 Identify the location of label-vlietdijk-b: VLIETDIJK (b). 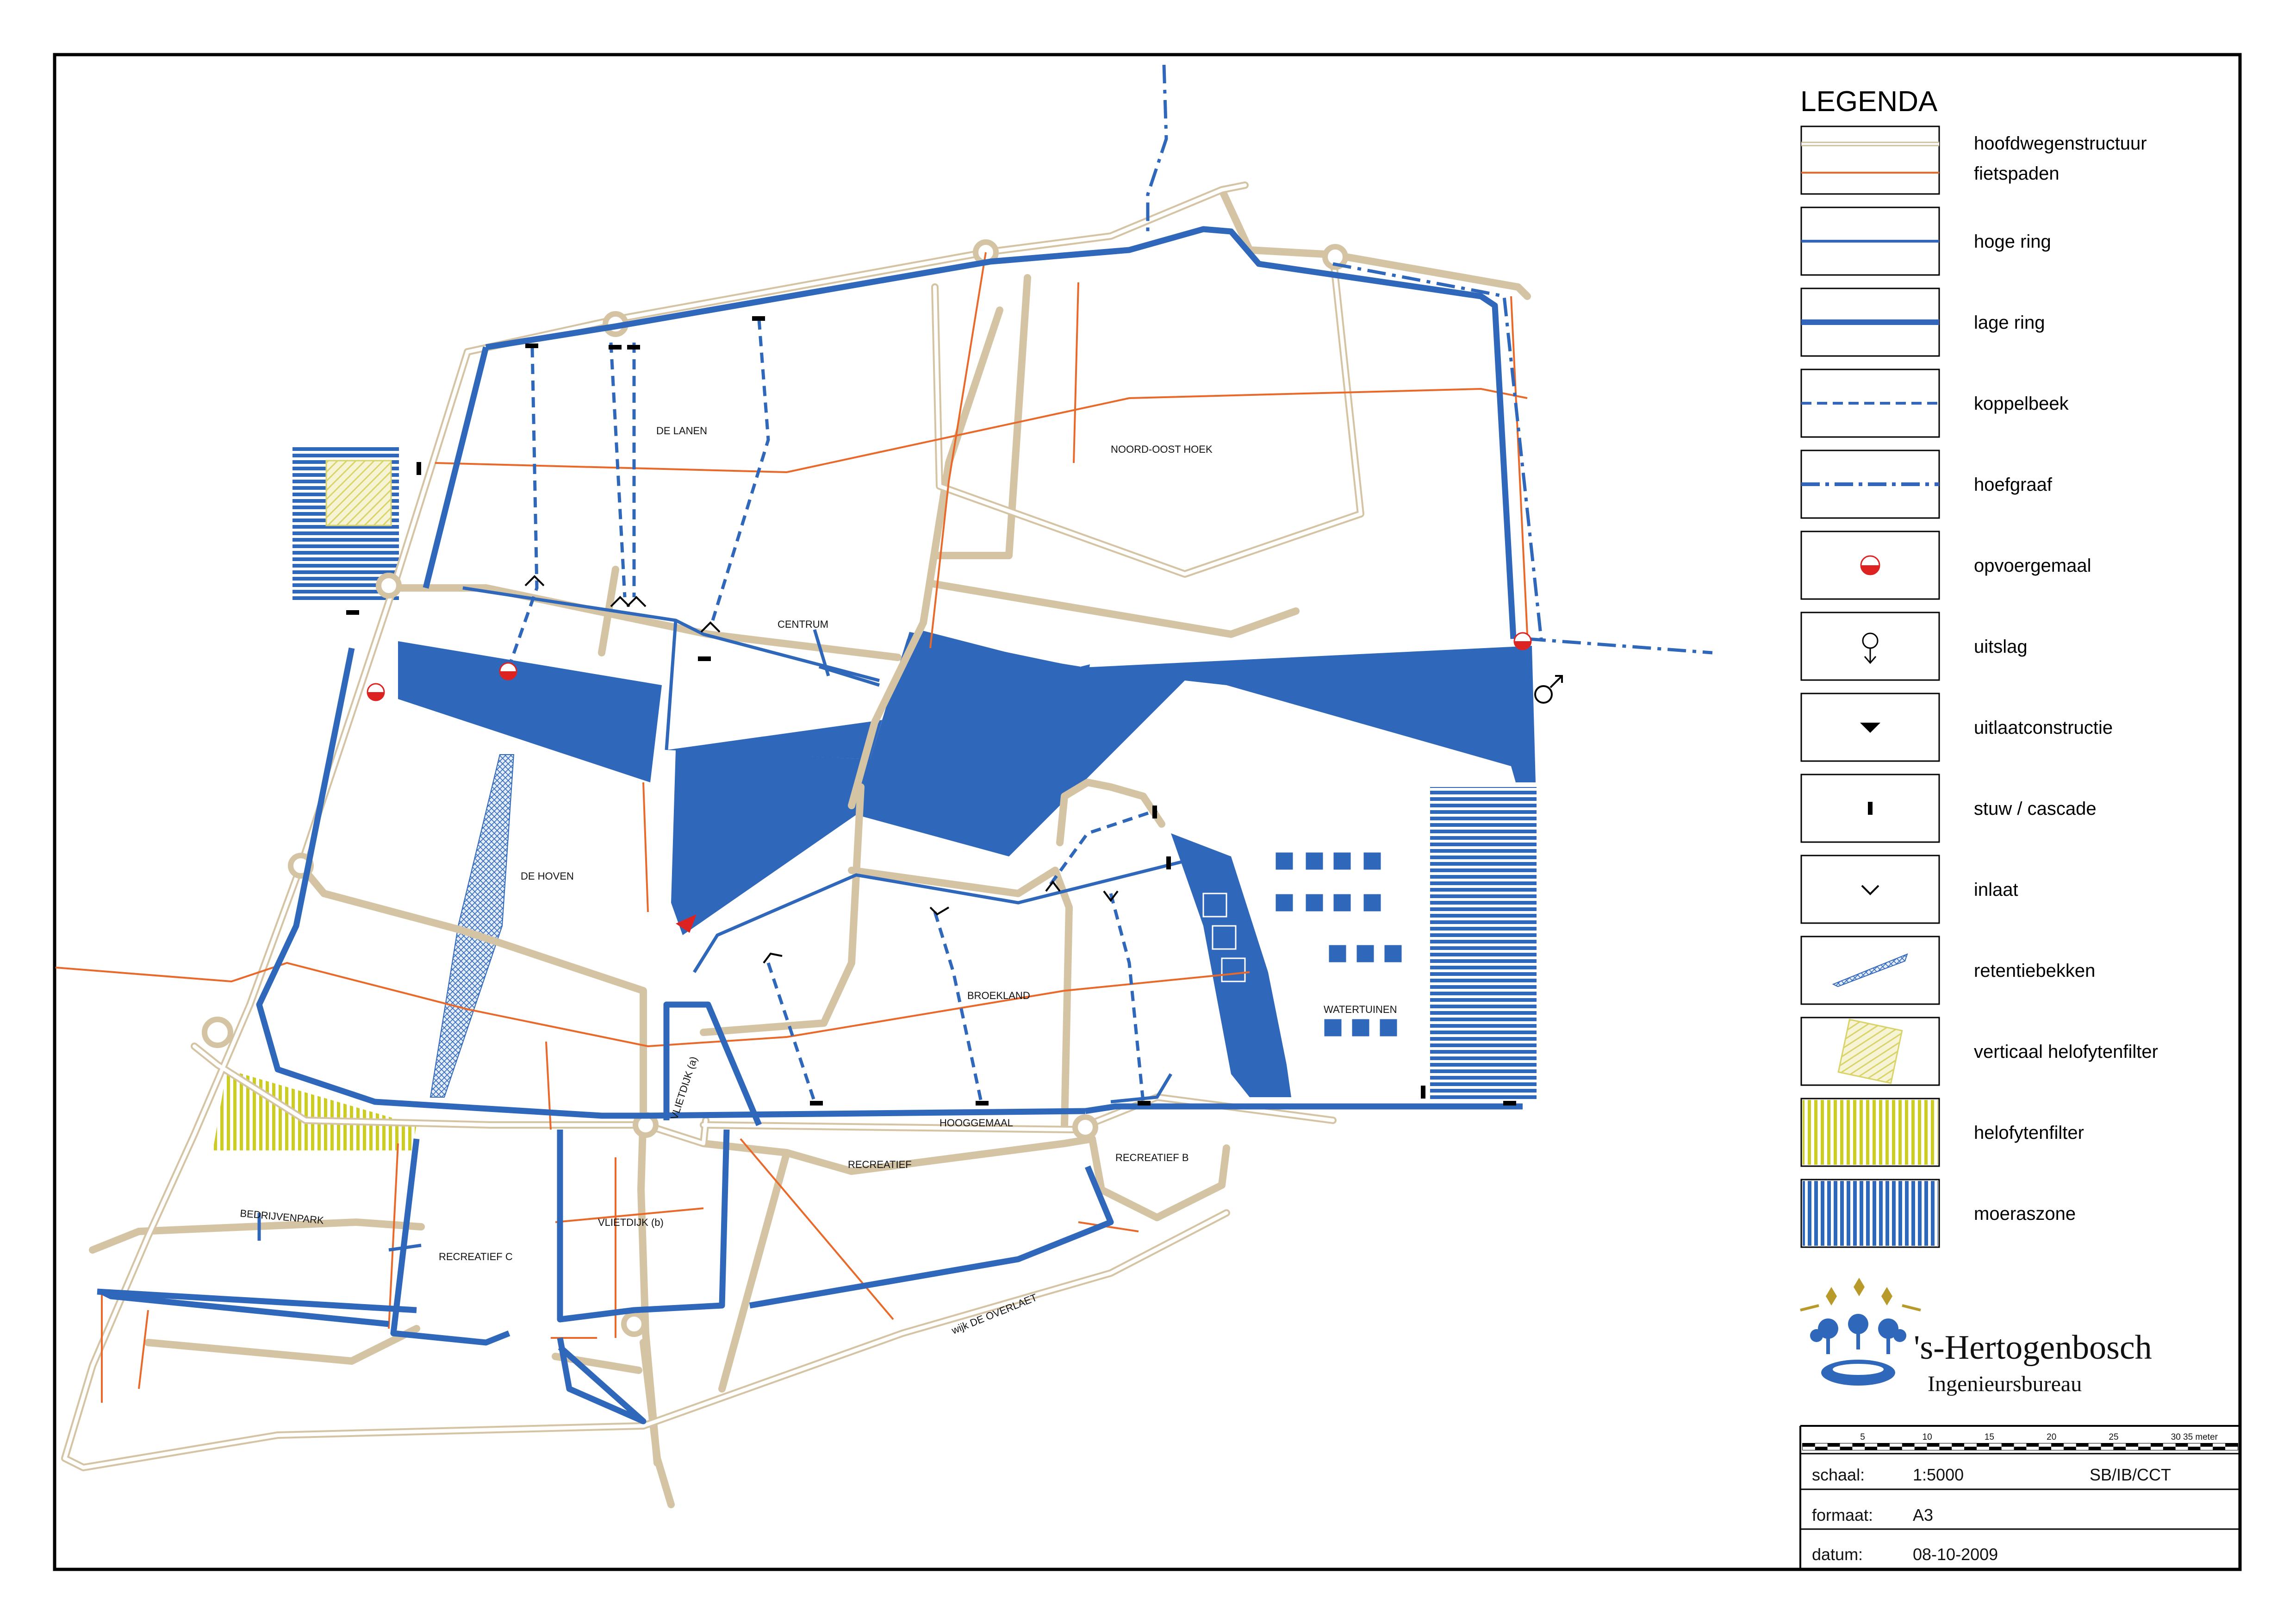
(631, 1222).